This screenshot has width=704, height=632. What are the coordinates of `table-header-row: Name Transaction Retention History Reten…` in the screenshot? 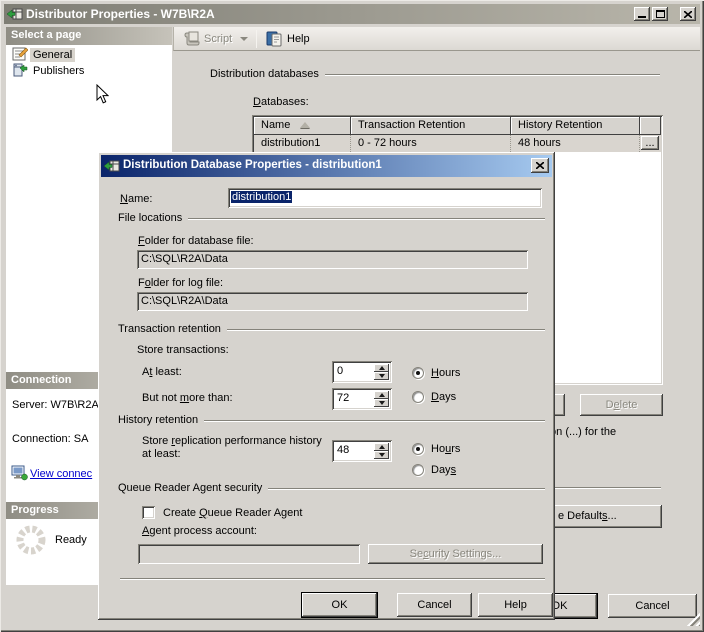 It's located at (457, 126).